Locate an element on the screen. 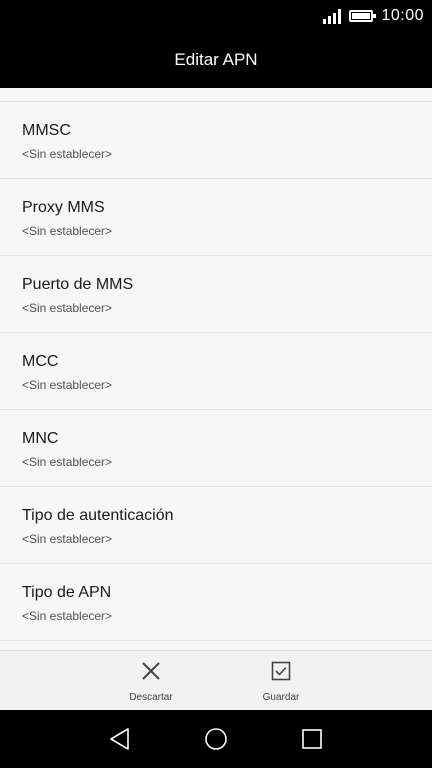  setting-item-mnc: MNC <Sin establecer> is located at coordinates (216, 448).